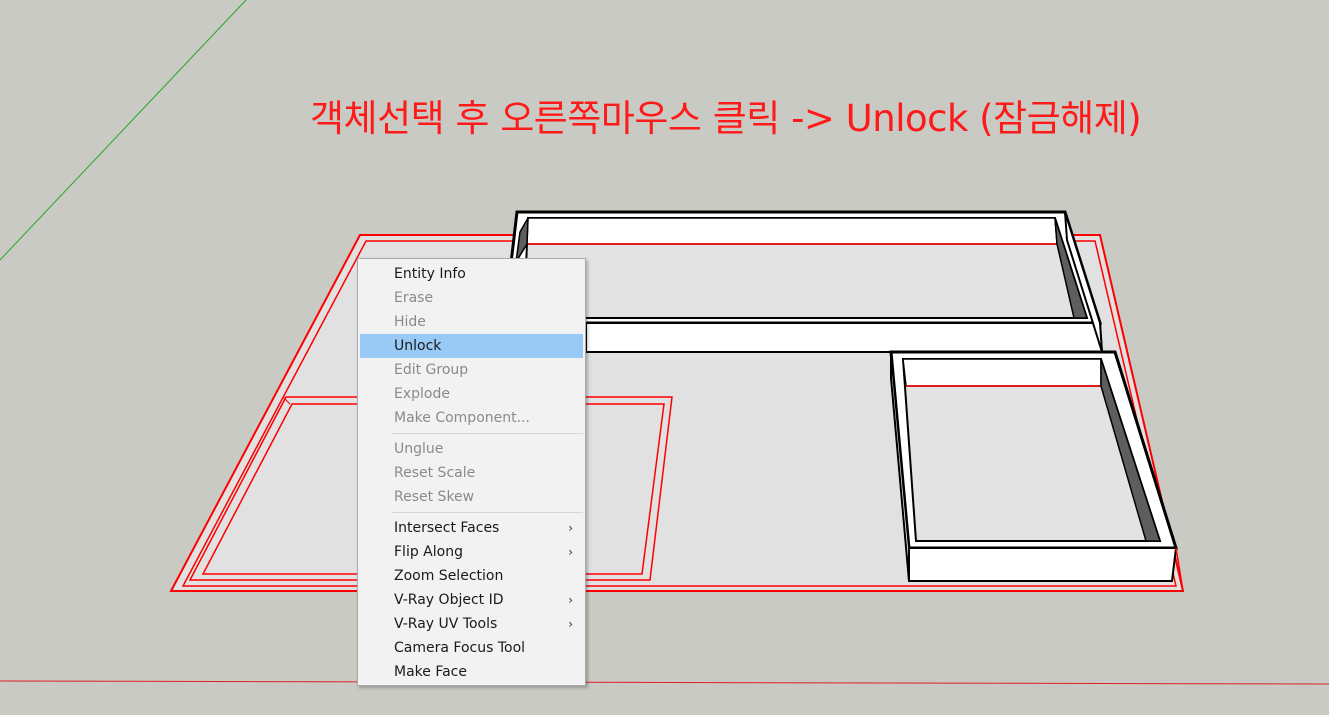 The image size is (1329, 715). What do you see at coordinates (460, 648) in the screenshot?
I see `menu-item-label: Camera Focus Tool` at bounding box center [460, 648].